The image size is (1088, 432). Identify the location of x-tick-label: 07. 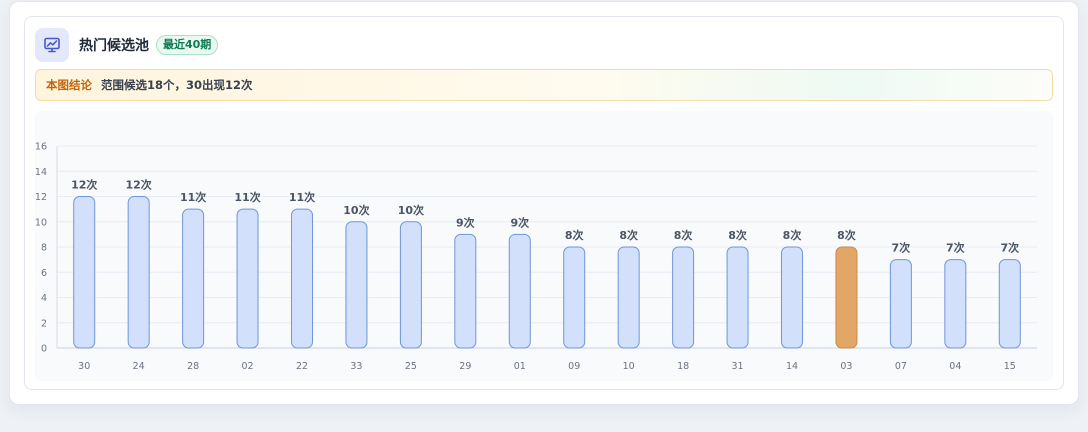
(901, 366).